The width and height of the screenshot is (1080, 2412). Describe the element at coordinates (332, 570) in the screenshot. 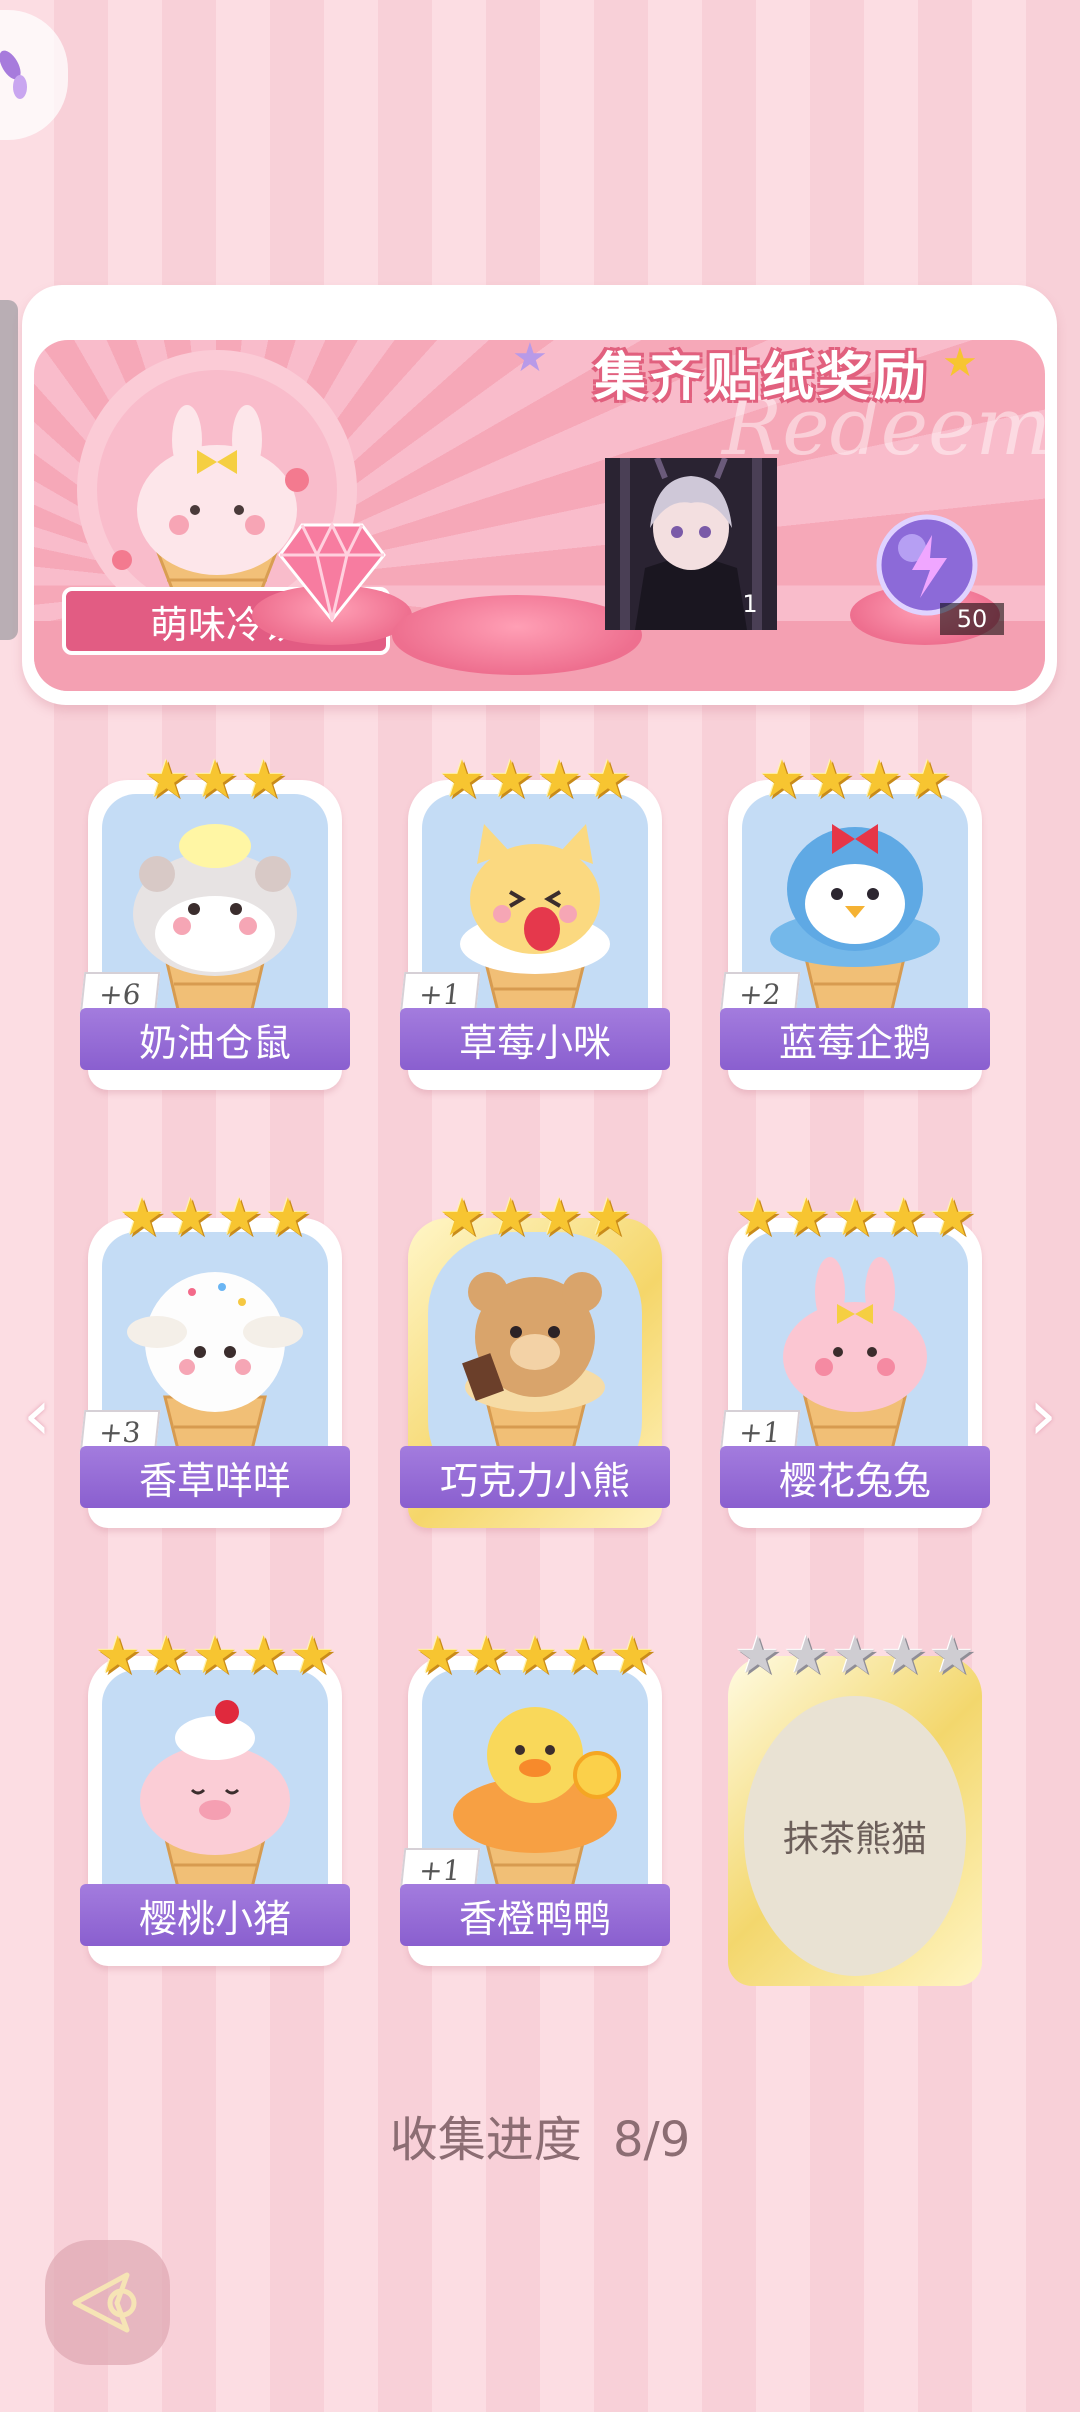

I see `pink-diamond-icon` at that location.